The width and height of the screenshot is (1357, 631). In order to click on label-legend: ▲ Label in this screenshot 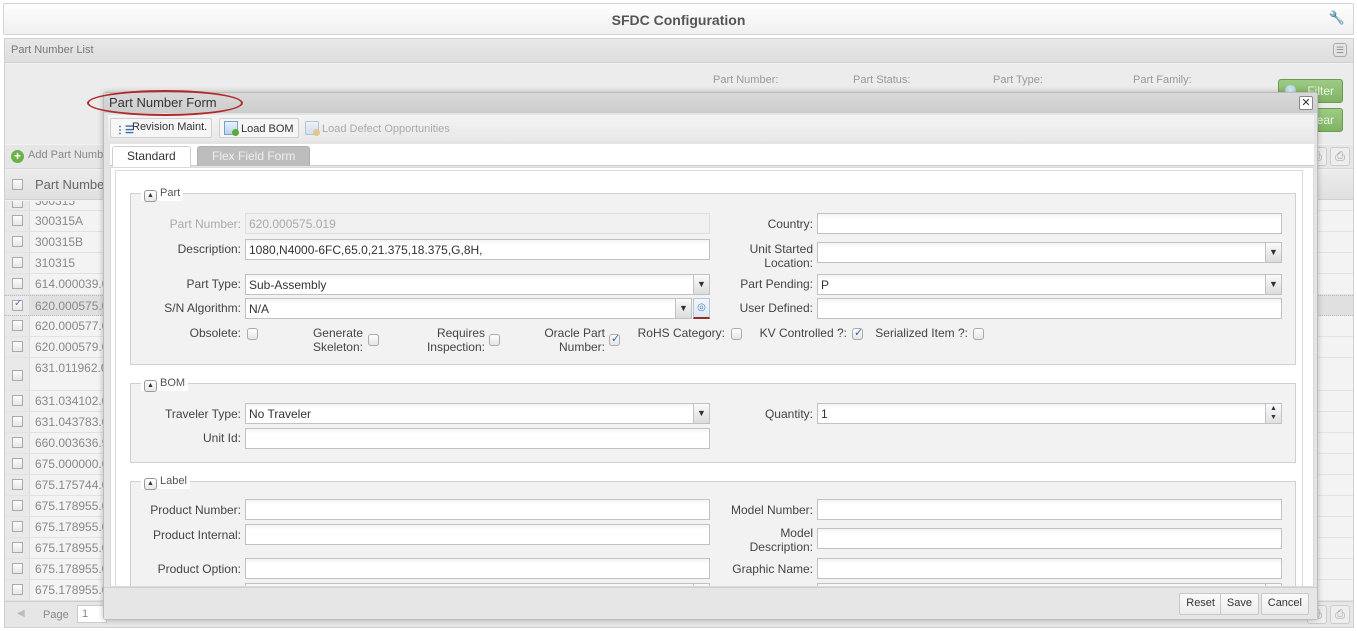, I will do `click(165, 482)`.